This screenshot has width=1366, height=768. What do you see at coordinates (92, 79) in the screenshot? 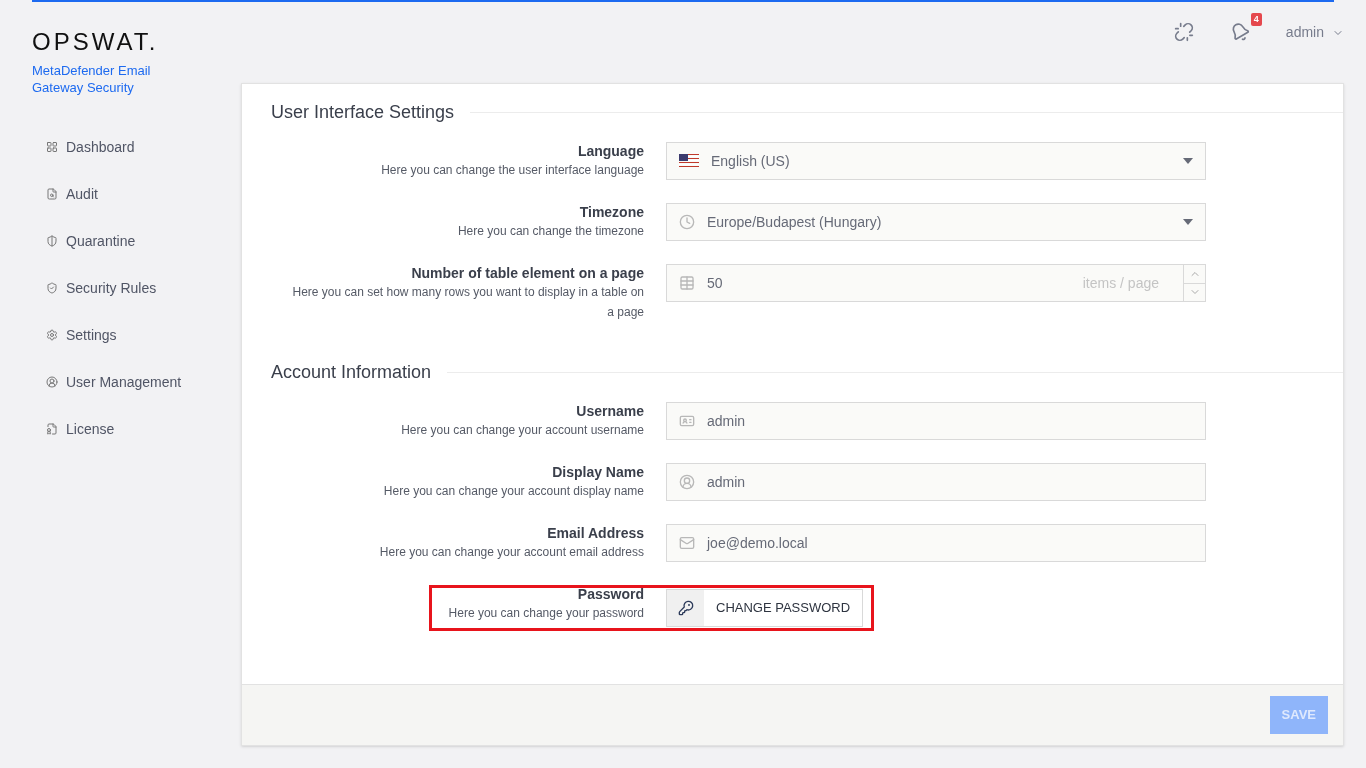
I see `product-name: MetaDefender Email Gateway Security` at bounding box center [92, 79].